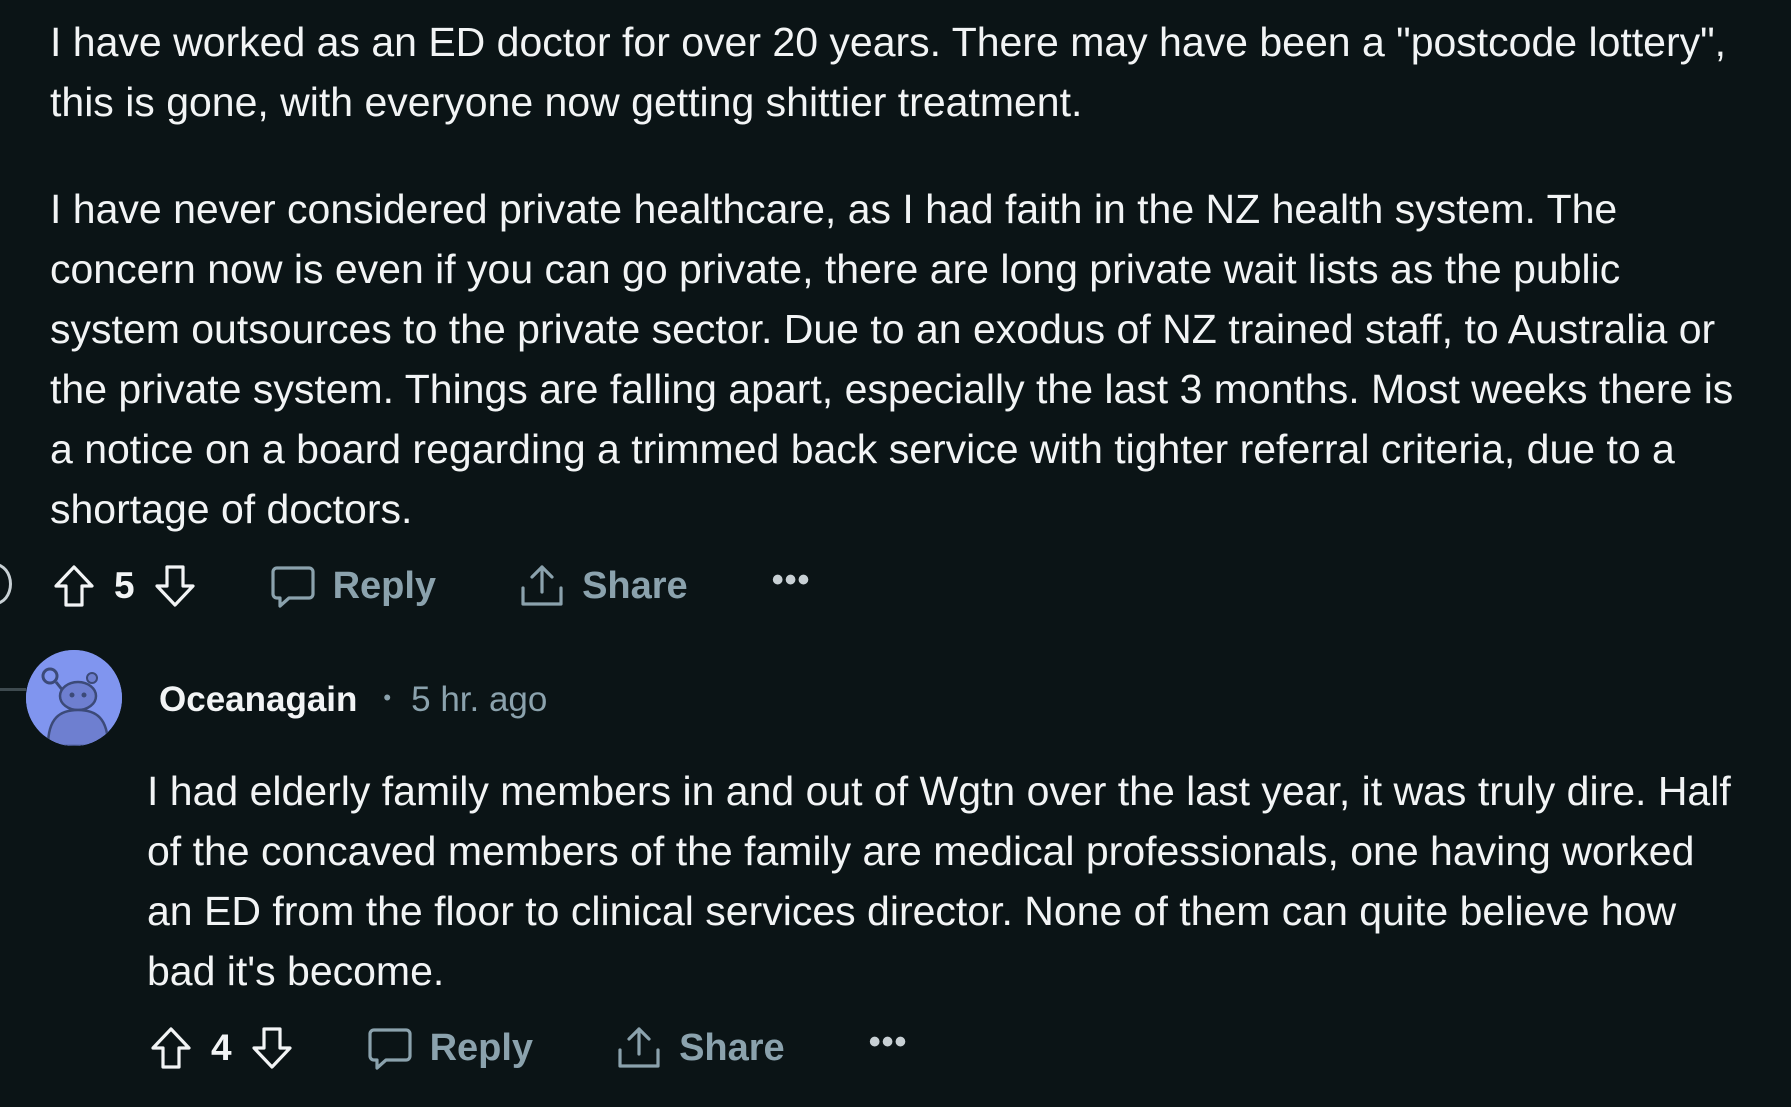 This screenshot has width=1791, height=1107. I want to click on comment-2-vote: 4, so click(221, 1048).